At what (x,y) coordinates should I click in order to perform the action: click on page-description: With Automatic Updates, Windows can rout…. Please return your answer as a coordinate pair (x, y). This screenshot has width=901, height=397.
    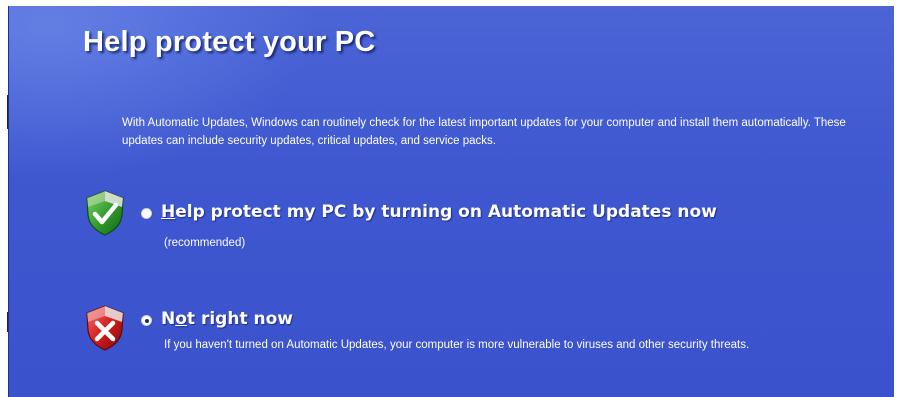
    Looking at the image, I should click on (484, 132).